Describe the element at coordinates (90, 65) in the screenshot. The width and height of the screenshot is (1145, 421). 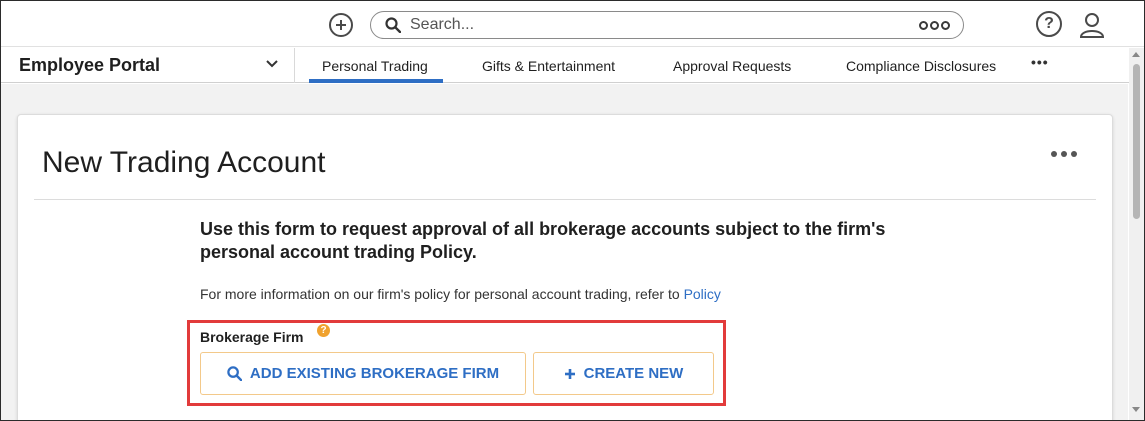
I see `portal-title: Employee Portal` at that location.